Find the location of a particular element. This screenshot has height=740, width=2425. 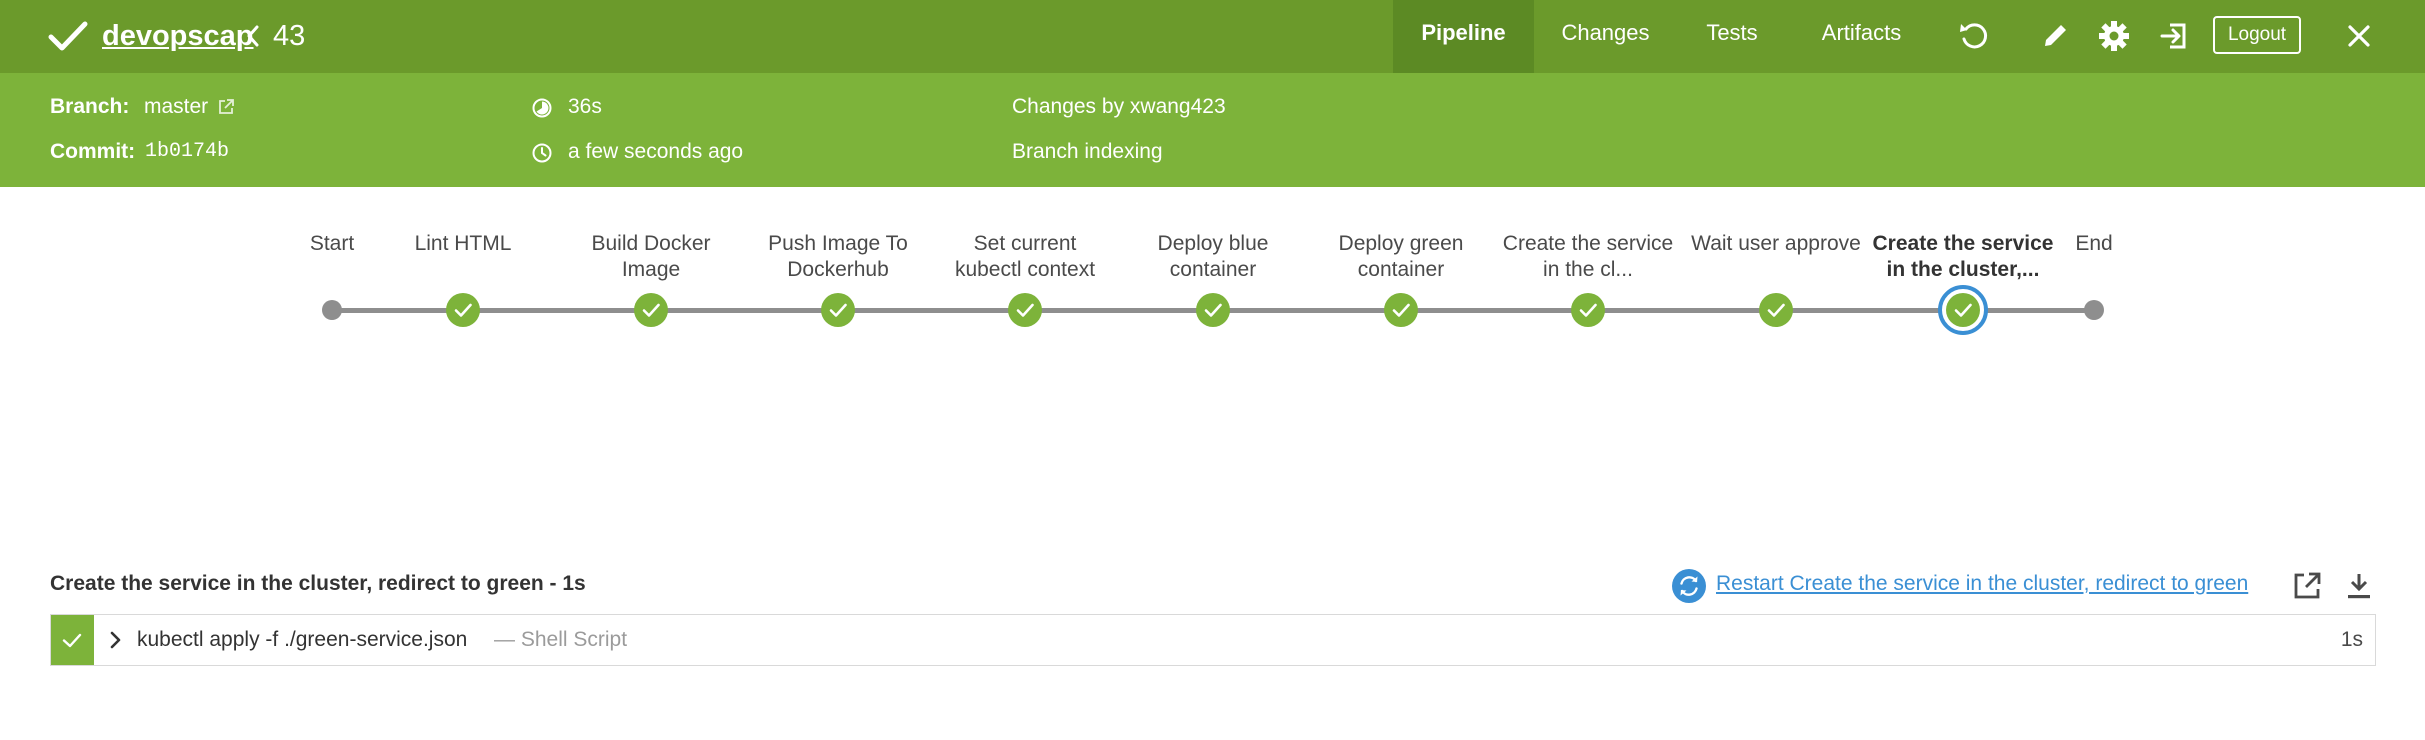

external-link-icon is located at coordinates (226, 107).